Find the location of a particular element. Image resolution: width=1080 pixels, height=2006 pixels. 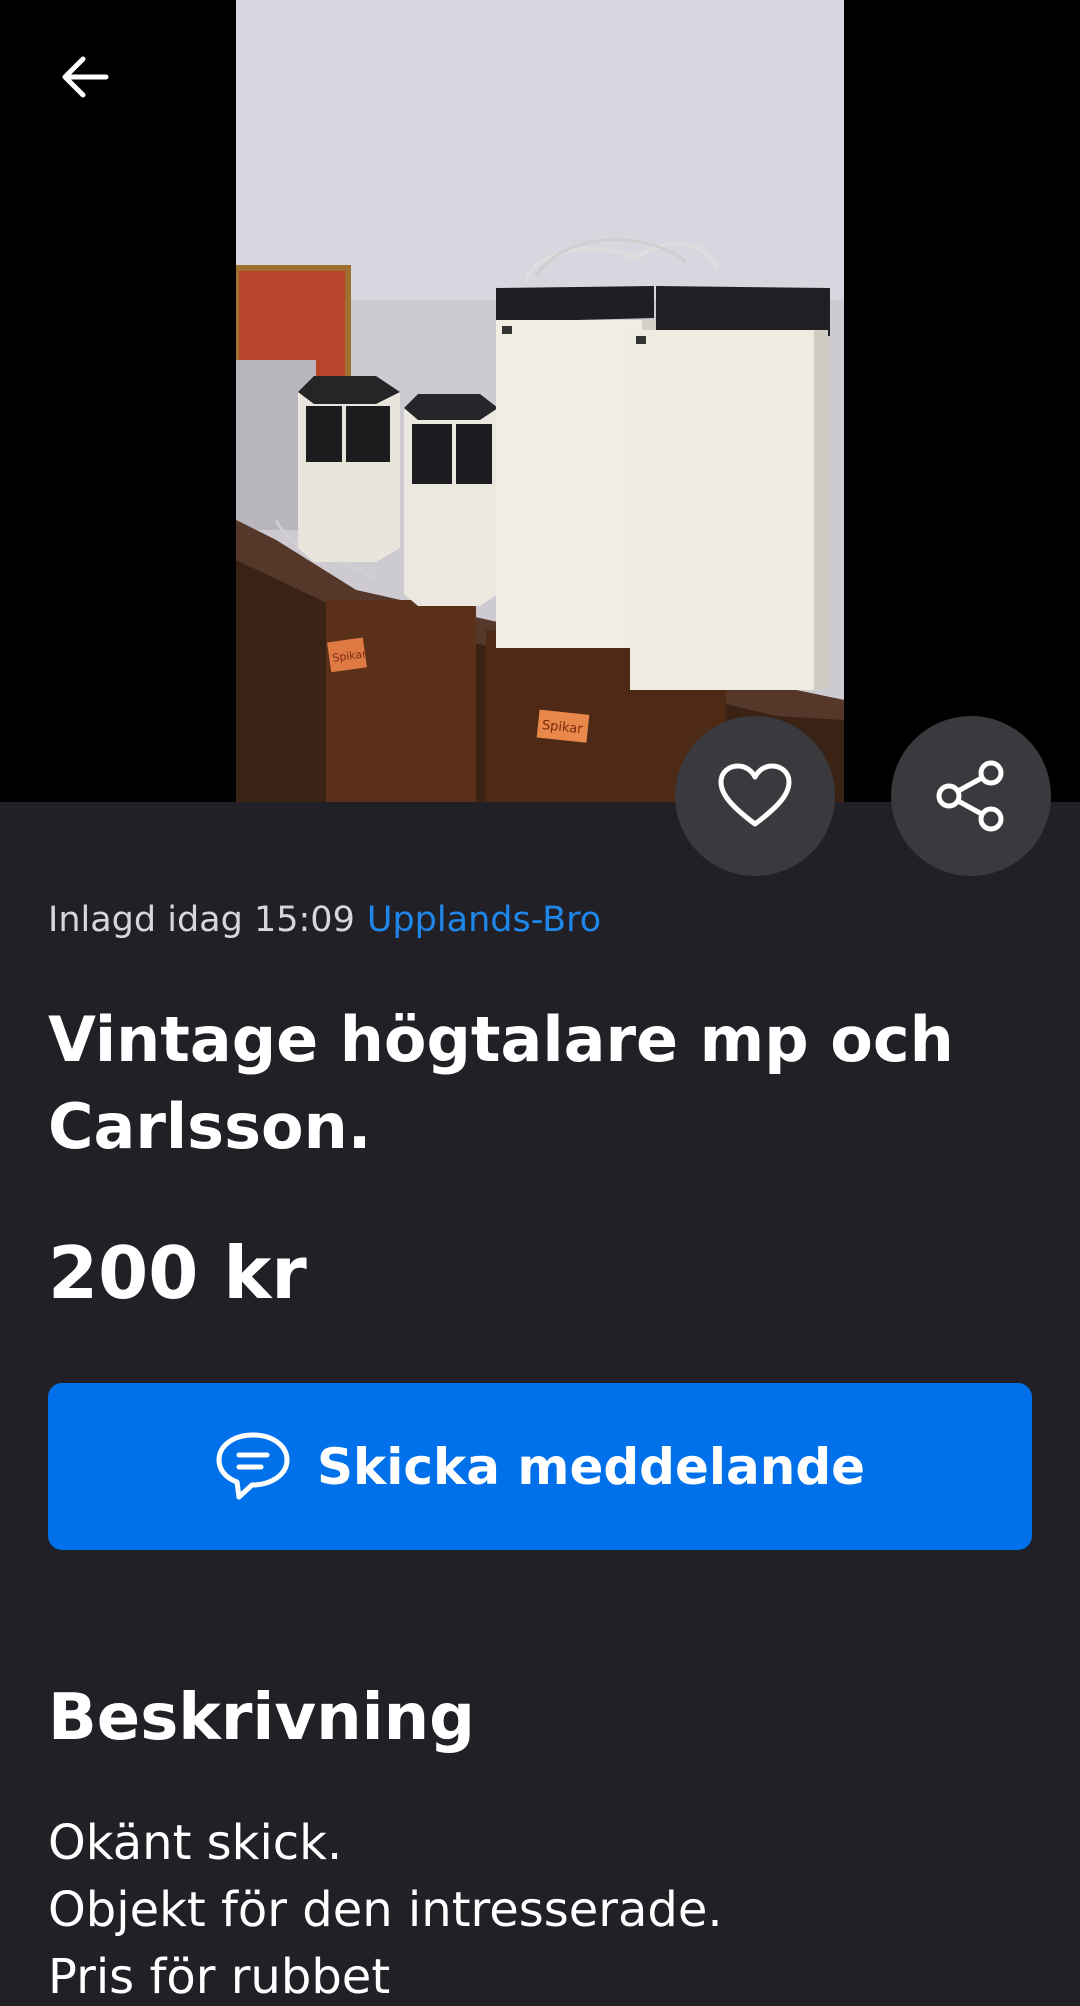

description-line: Pris för rubbet is located at coordinates (219, 1977).